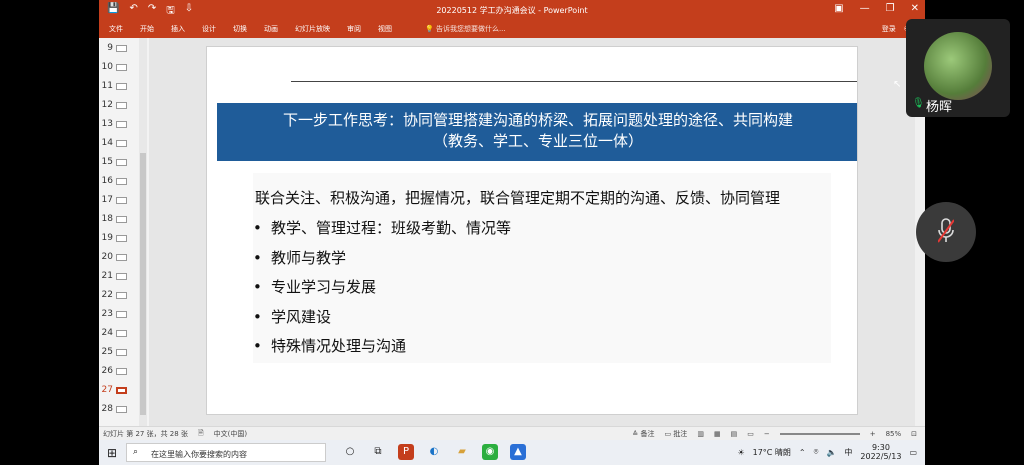  I want to click on taskbar-search-box: ⌕ 在这里输入你要搜索的内容, so click(226, 452).